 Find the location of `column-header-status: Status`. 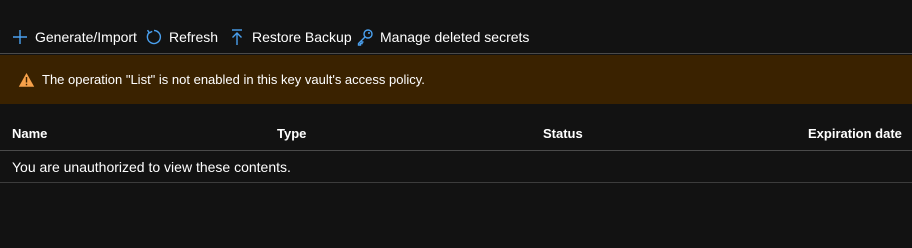

column-header-status: Status is located at coordinates (563, 133).